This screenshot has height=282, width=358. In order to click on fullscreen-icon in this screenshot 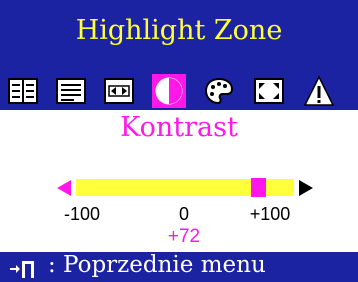, I will do `click(269, 91)`.